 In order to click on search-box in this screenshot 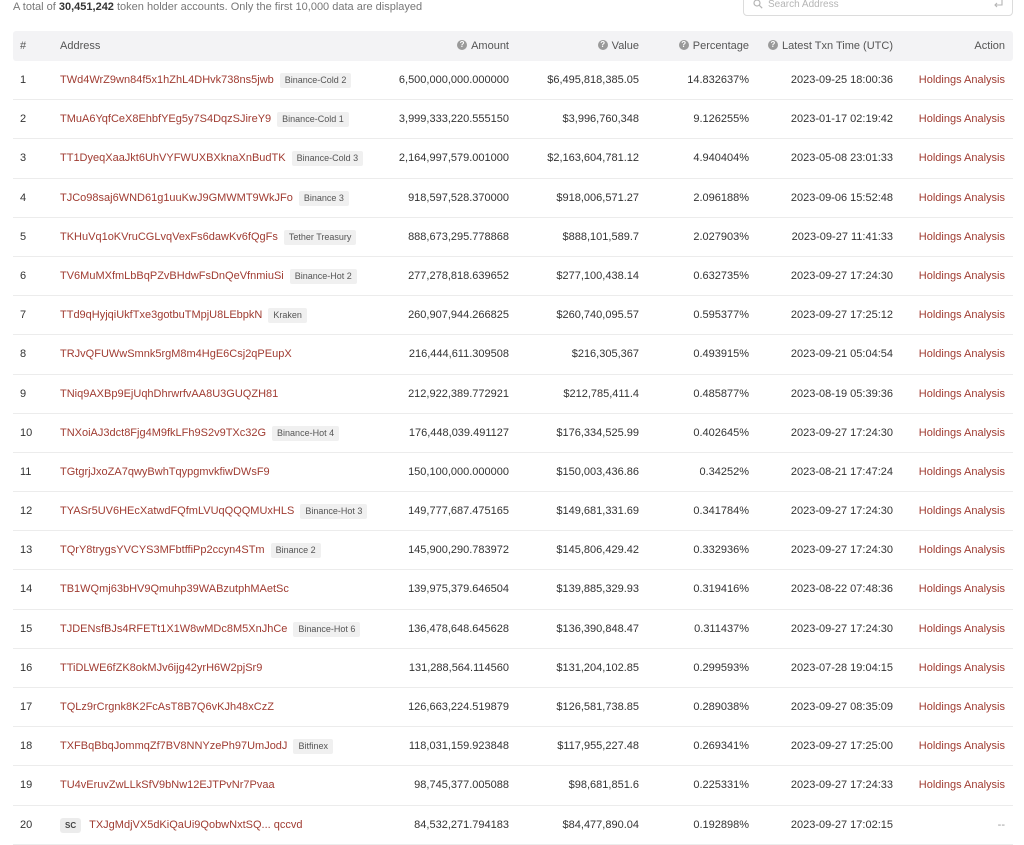, I will do `click(878, 8)`.